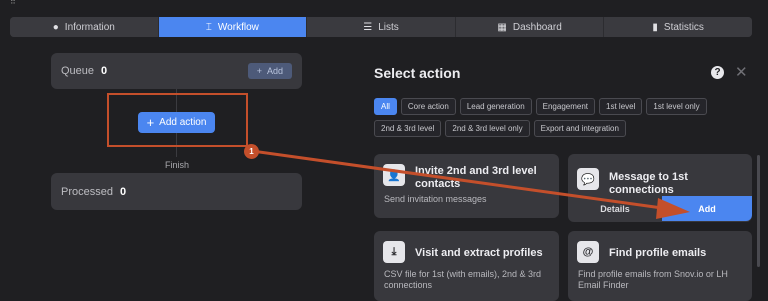 The height and width of the screenshot is (301, 768). Describe the element at coordinates (208, 27) in the screenshot. I see `workflow-icon: ⌶` at that location.